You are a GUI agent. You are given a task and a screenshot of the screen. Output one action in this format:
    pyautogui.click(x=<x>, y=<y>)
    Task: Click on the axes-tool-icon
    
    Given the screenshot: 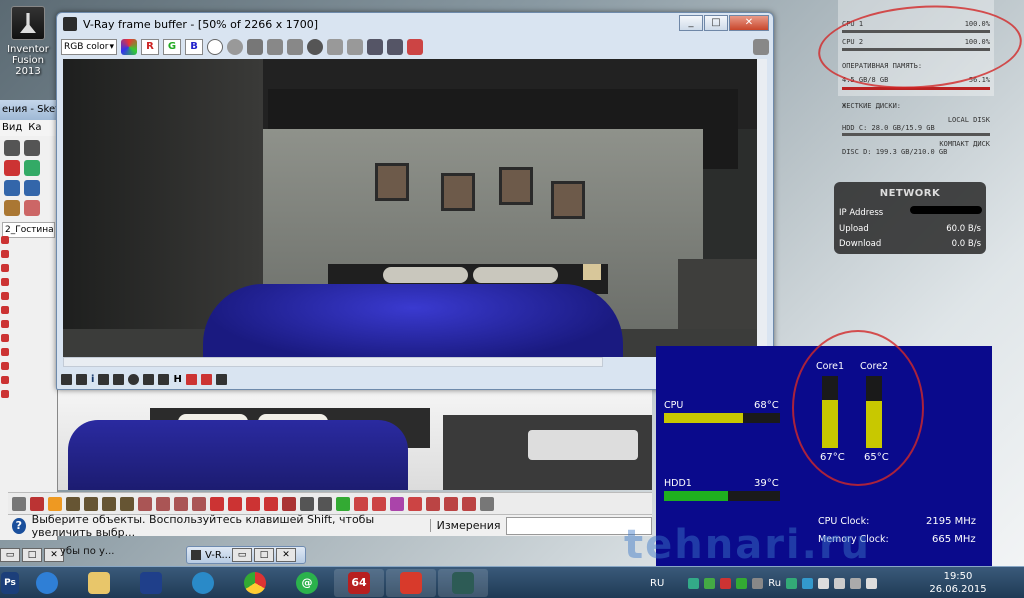 What is the action you would take?
    pyautogui.click(x=37, y=503)
    